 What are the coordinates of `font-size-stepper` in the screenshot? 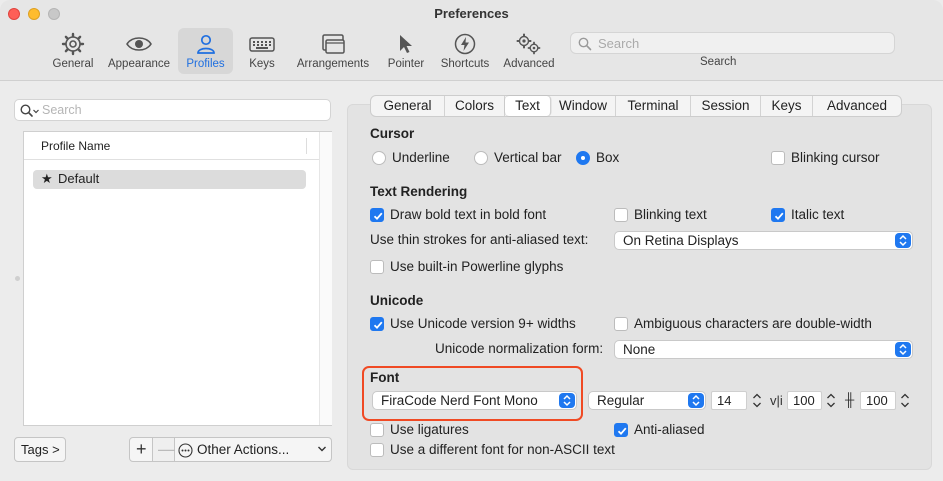 It's located at (757, 400).